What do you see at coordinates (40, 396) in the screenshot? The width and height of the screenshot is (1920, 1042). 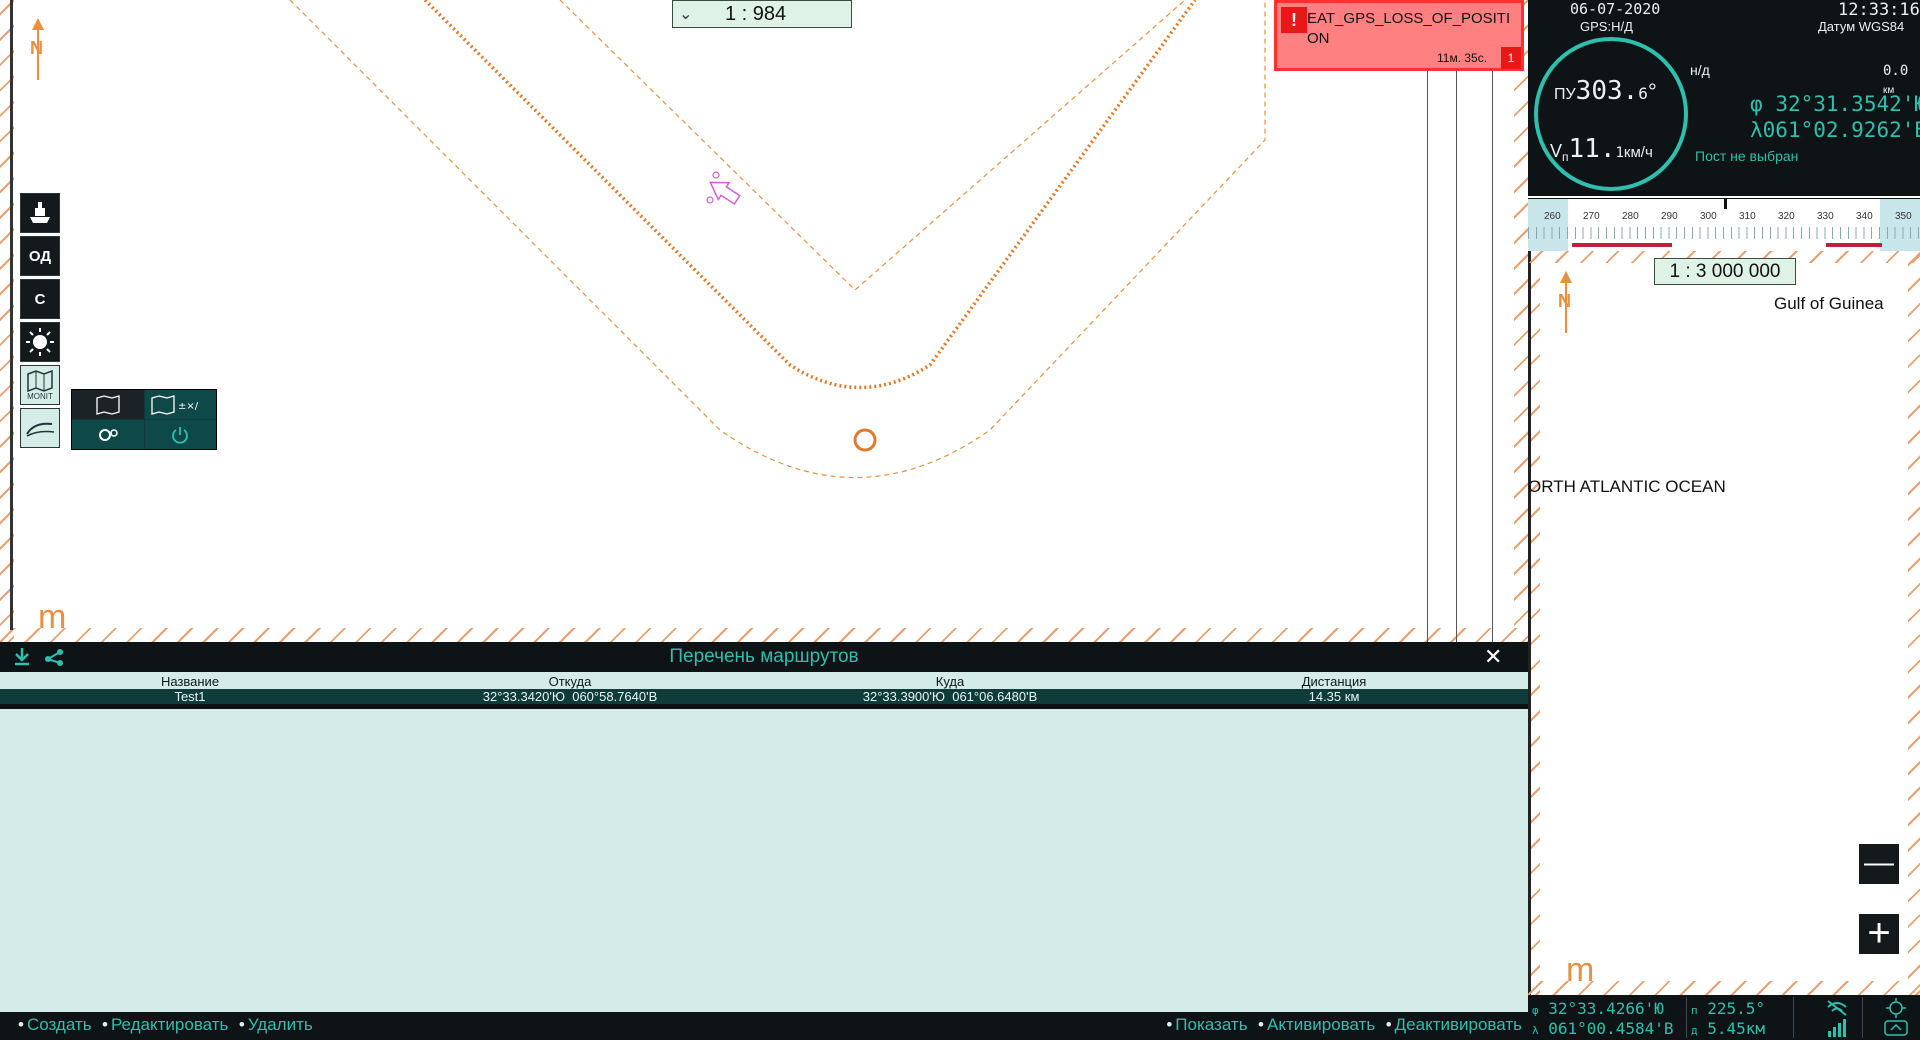 I see `monit-label: MONIT` at bounding box center [40, 396].